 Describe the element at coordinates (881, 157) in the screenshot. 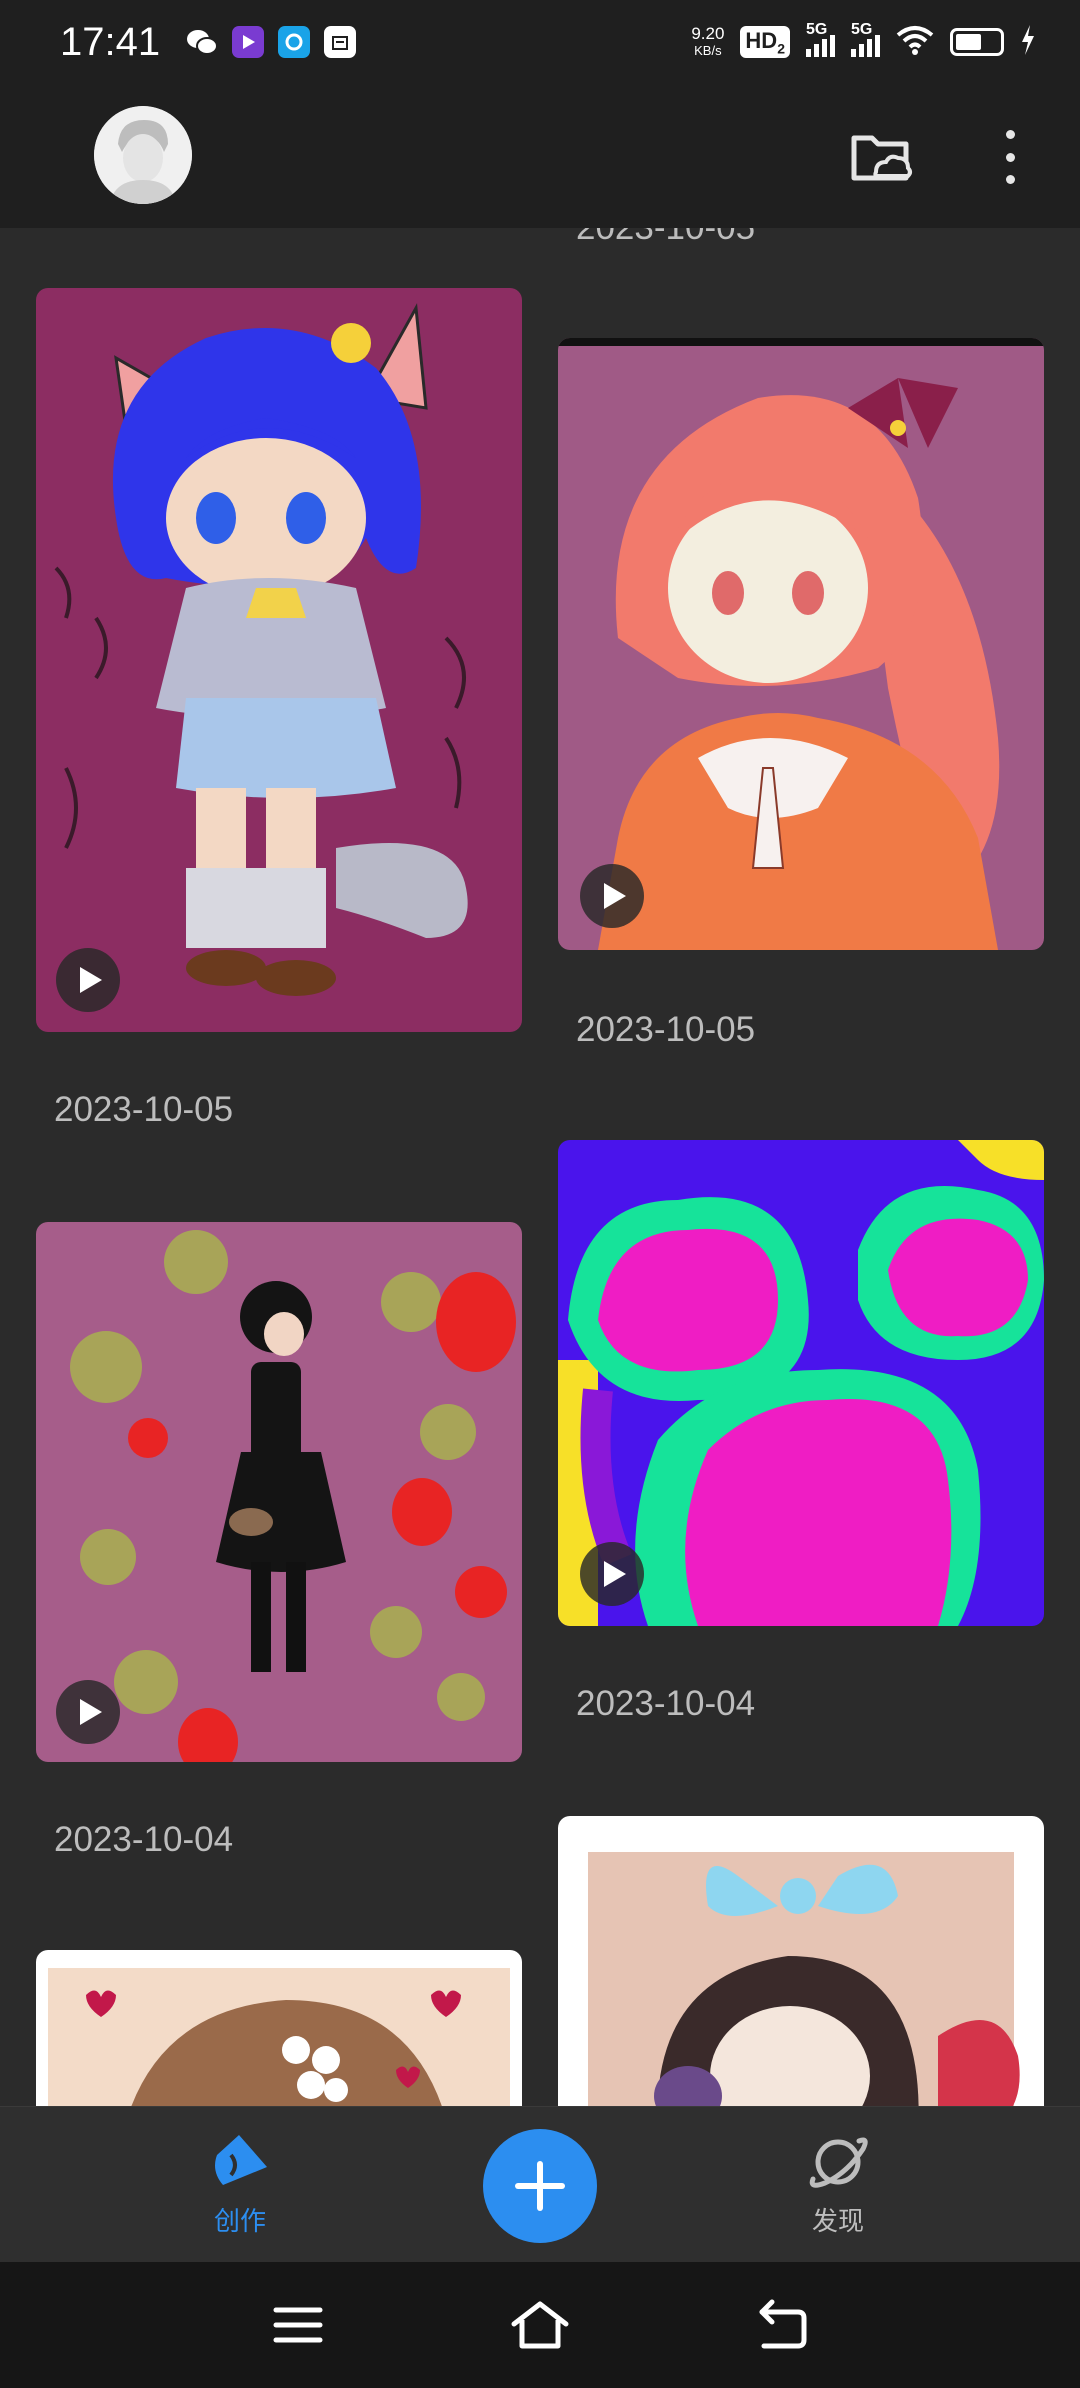

I see `cloud-folder-icon` at that location.